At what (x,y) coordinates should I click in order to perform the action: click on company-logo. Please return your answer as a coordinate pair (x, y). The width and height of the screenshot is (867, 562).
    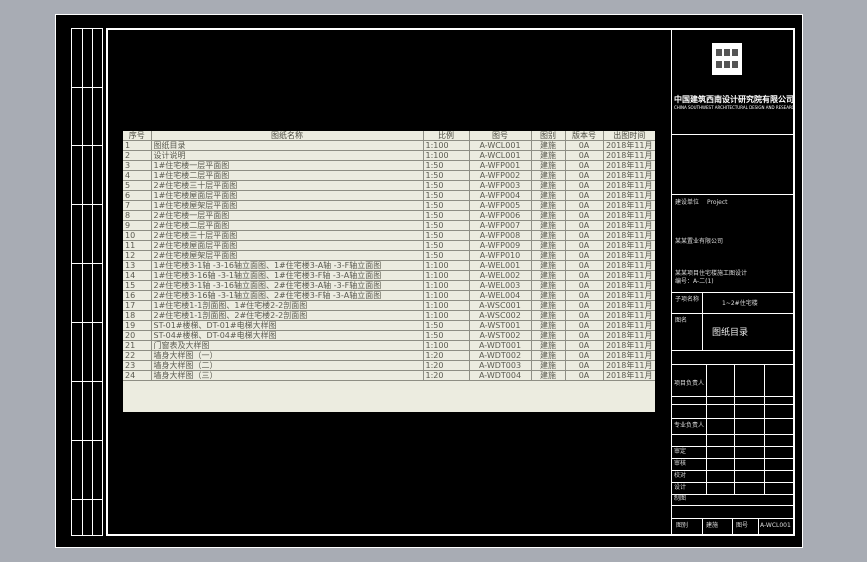
    Looking at the image, I should click on (727, 59).